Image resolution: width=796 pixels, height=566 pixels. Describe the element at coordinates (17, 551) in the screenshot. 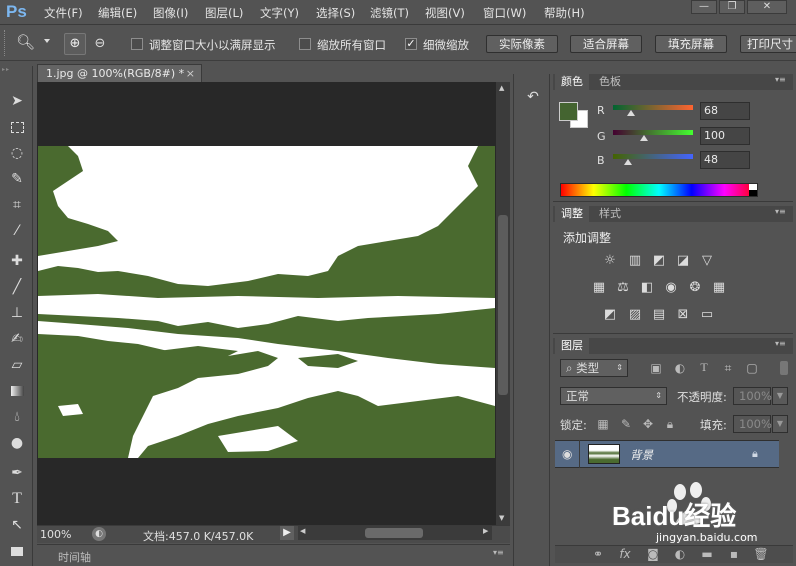

I see `rectangle-tool-icon` at that location.